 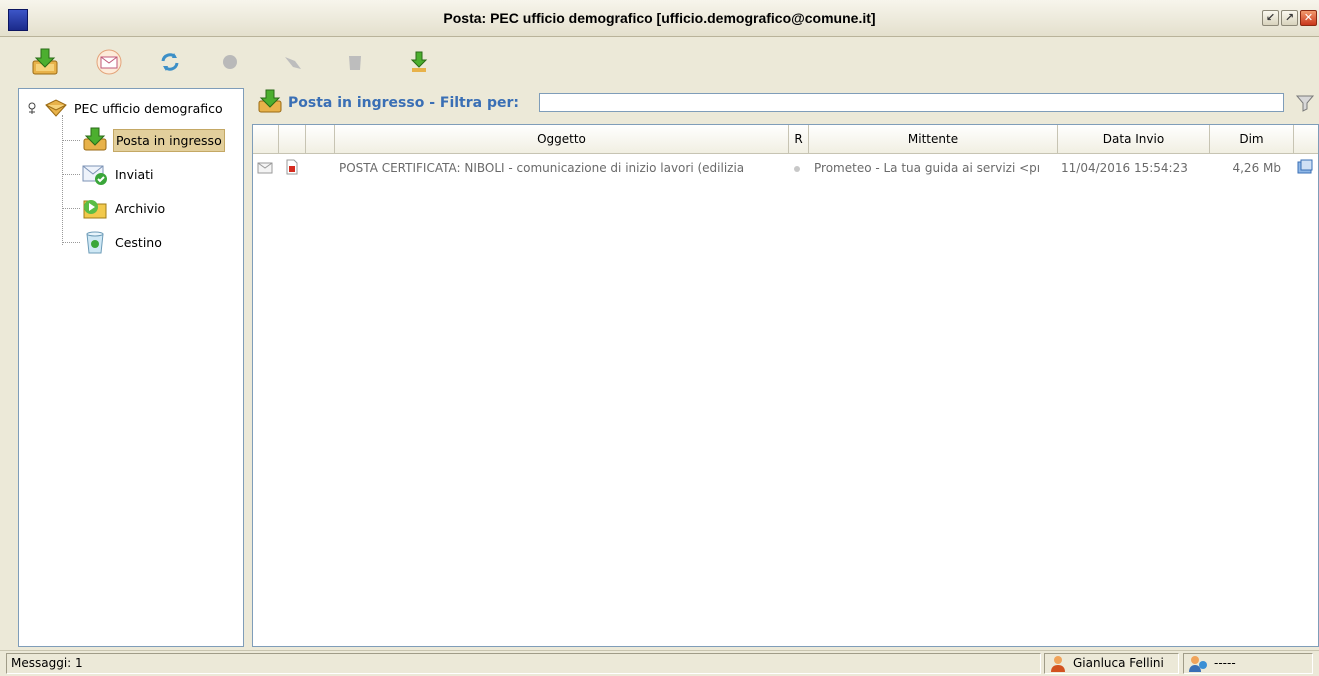 I want to click on user-icon, so click(x=1058, y=663).